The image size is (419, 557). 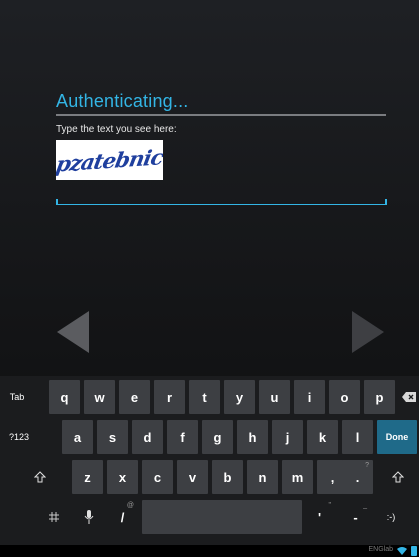 What do you see at coordinates (379, 397) in the screenshot?
I see `key-p: p` at bounding box center [379, 397].